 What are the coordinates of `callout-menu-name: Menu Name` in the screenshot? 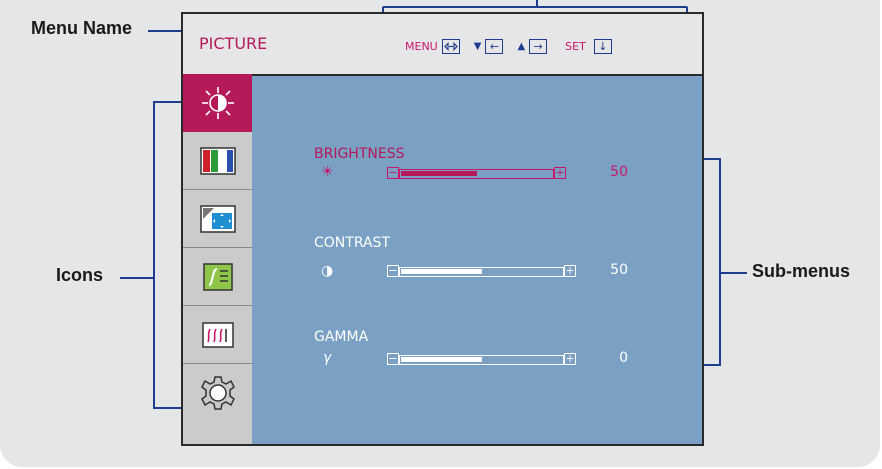 It's located at (82, 28).